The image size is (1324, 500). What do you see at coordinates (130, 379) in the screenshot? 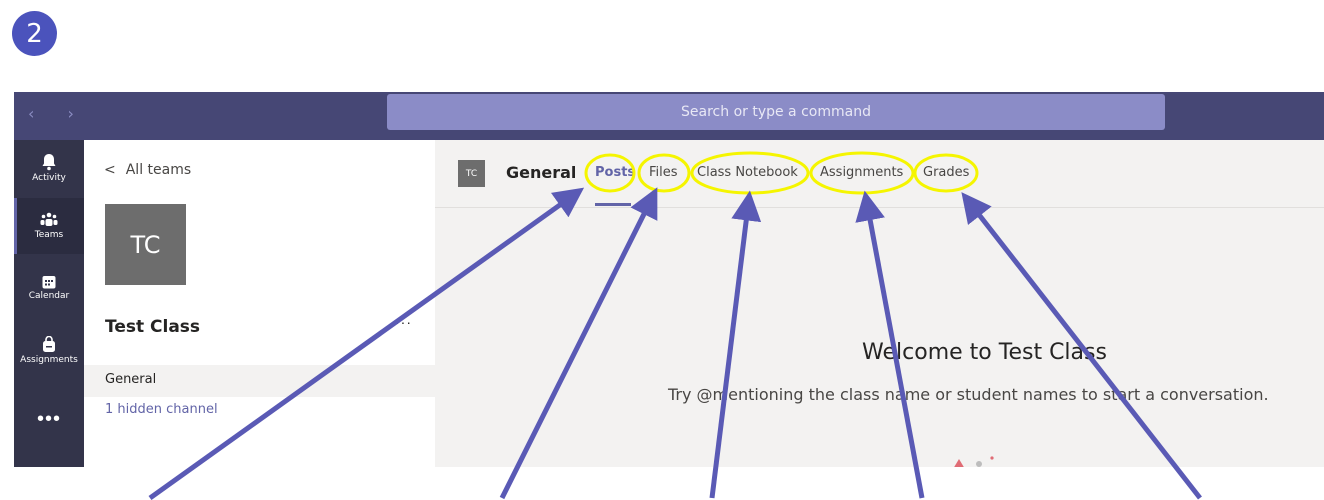
I see `channel-general-label: General` at bounding box center [130, 379].